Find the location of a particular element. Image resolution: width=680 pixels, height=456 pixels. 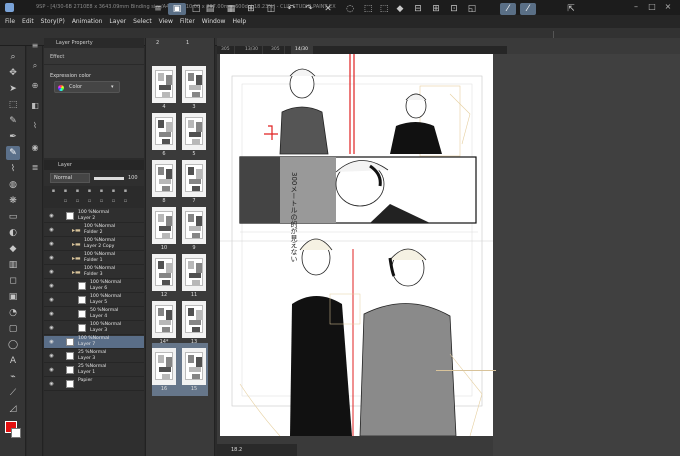

select-all-icon: ⬚ is located at coordinates (368, 9).